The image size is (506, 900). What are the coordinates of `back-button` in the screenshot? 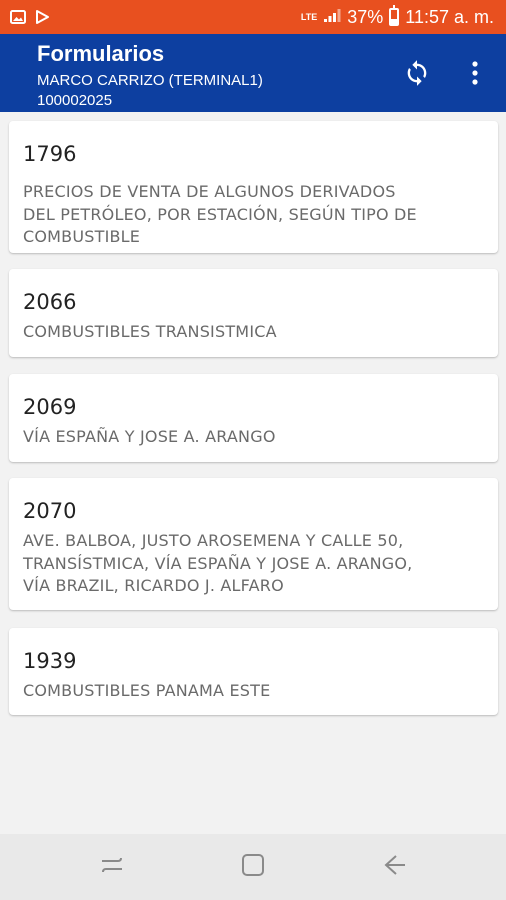 It's located at (395, 867).